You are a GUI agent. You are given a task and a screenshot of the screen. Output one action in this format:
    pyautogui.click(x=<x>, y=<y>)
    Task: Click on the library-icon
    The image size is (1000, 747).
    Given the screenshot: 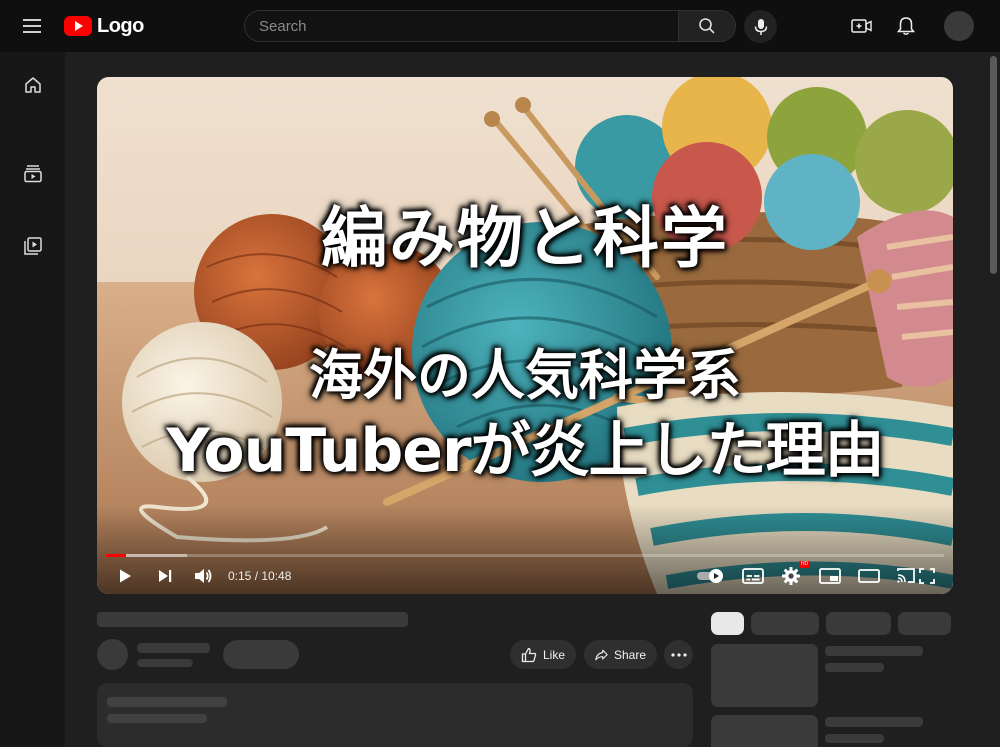 What is the action you would take?
    pyautogui.click(x=33, y=246)
    